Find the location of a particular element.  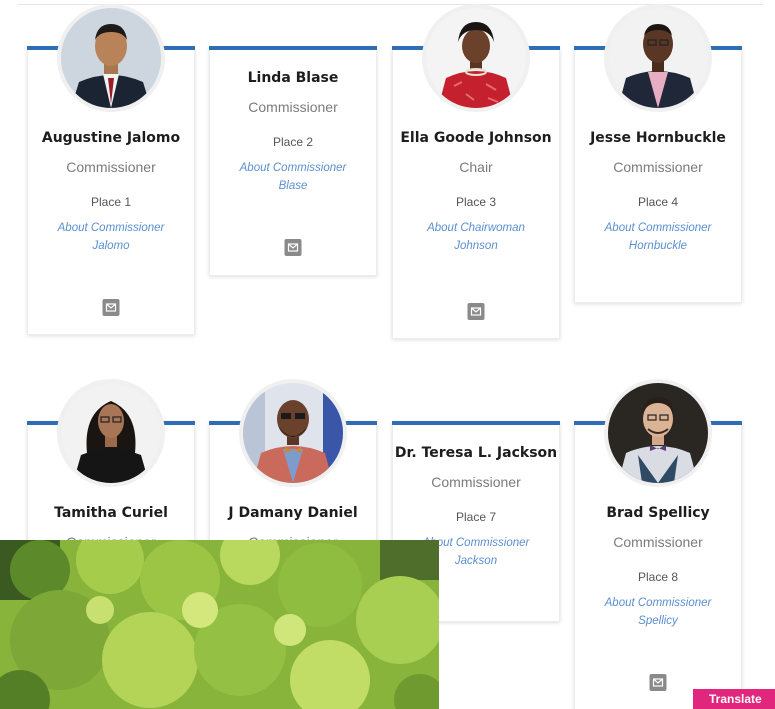

about-link-line1: About Chairwoman is located at coordinates (476, 228).